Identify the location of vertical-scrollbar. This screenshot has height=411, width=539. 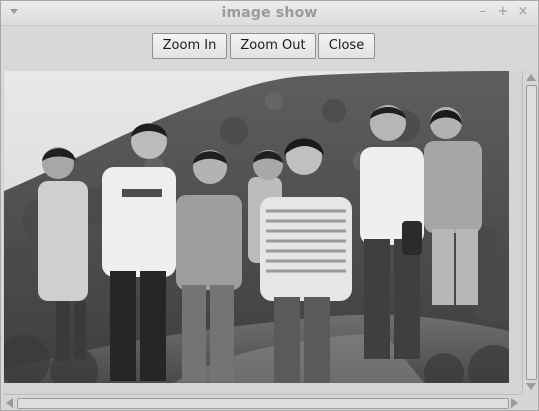
(530, 232).